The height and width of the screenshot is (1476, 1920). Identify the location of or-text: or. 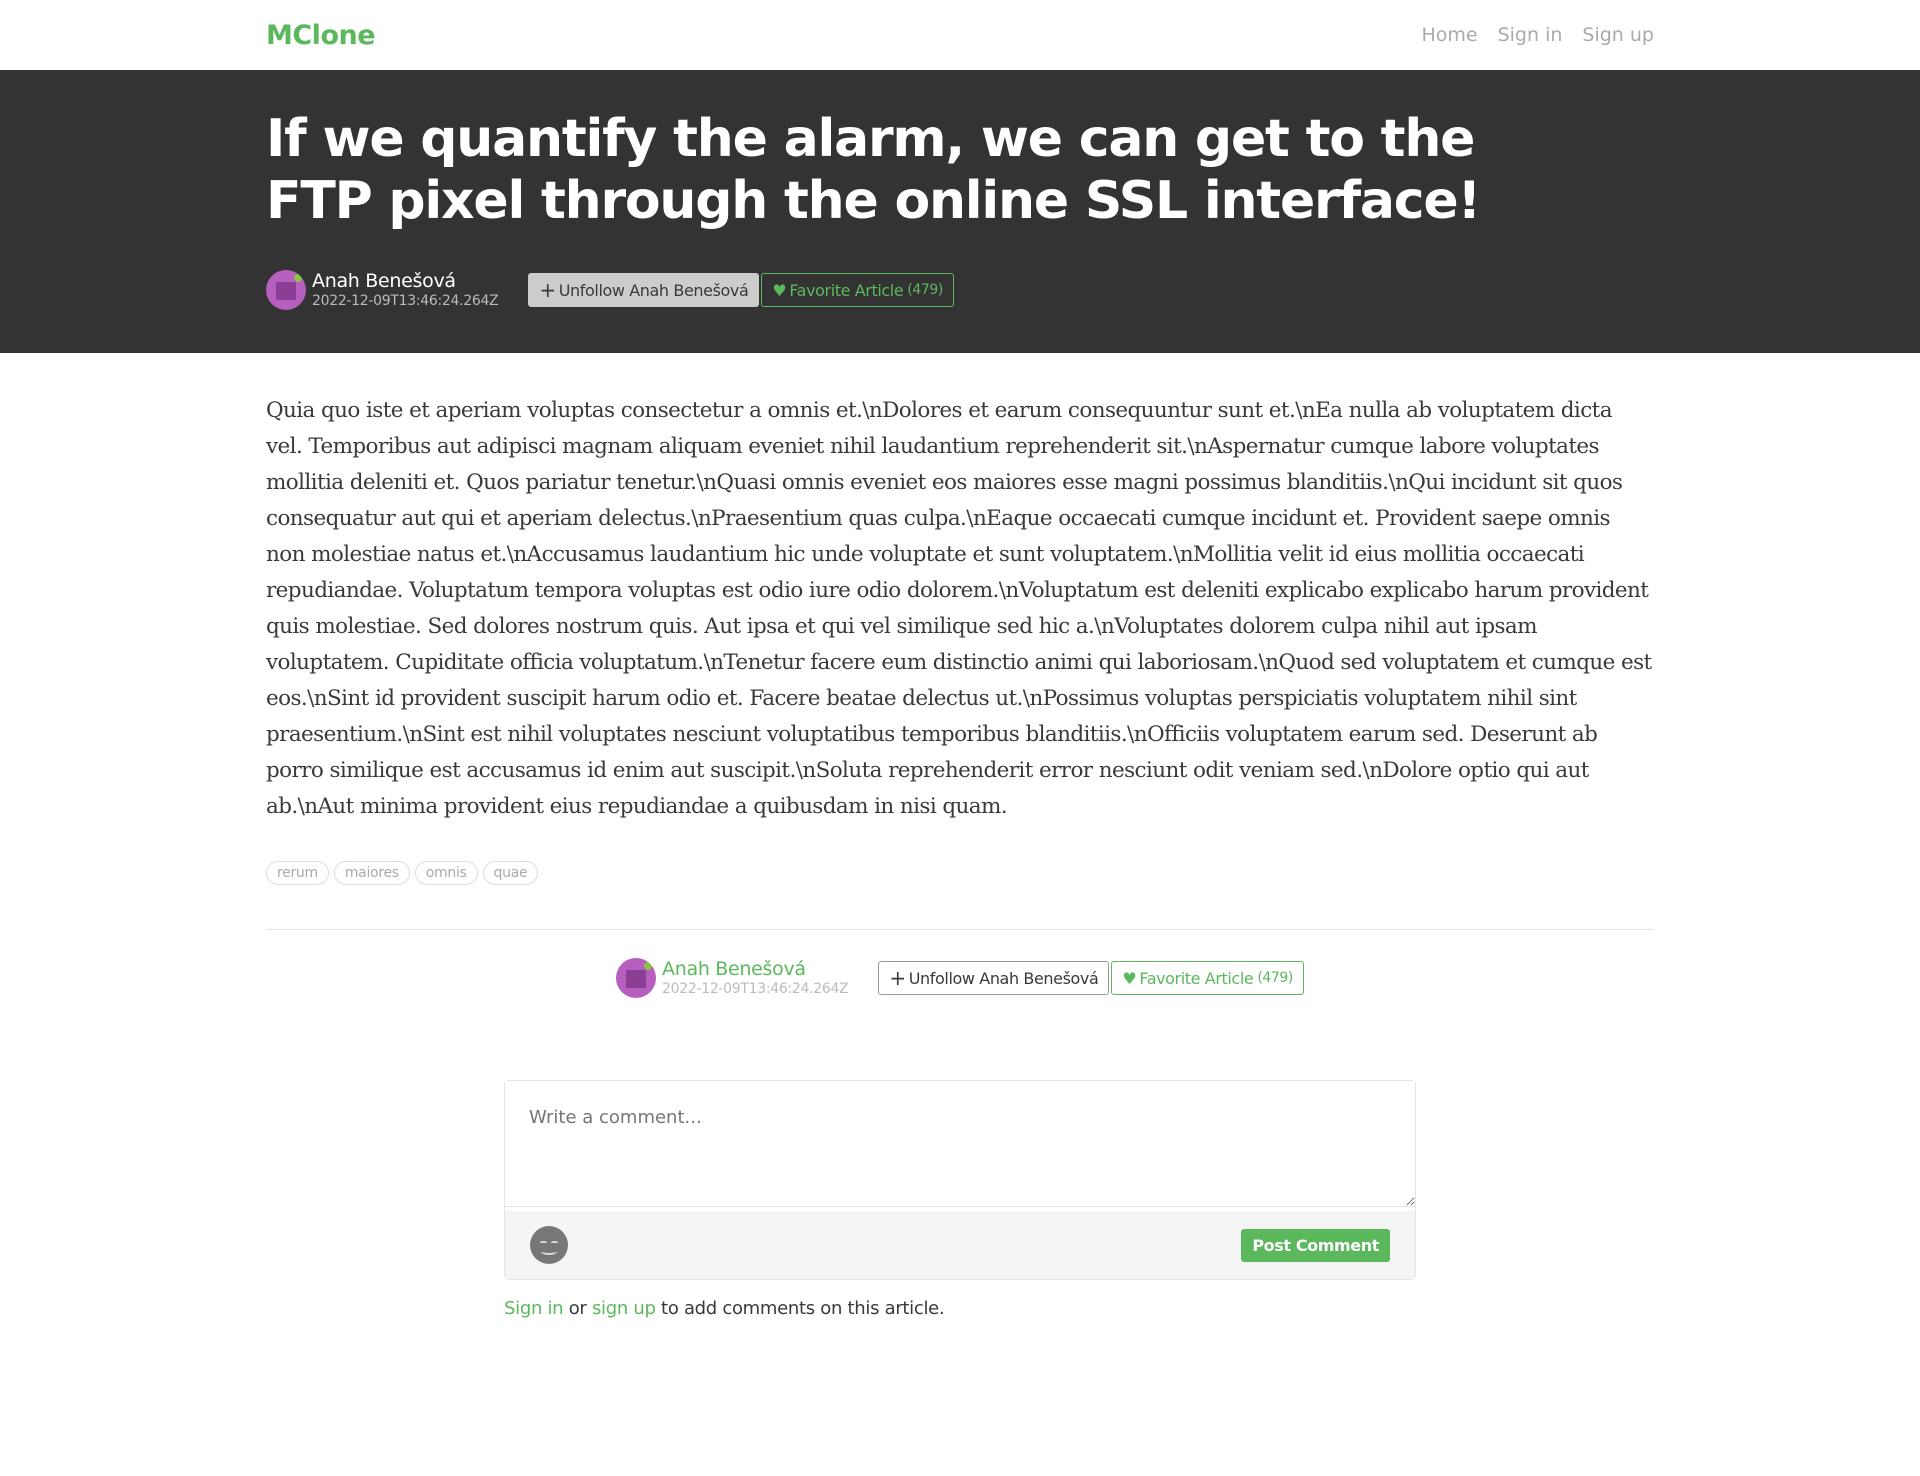
(577, 1308).